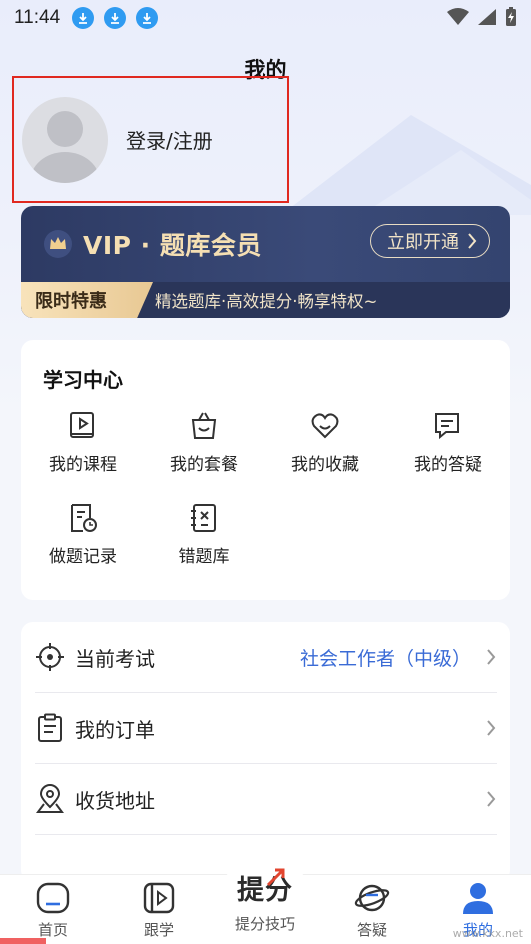  What do you see at coordinates (37, 17) in the screenshot?
I see `status-time: 11:44` at bounding box center [37, 17].